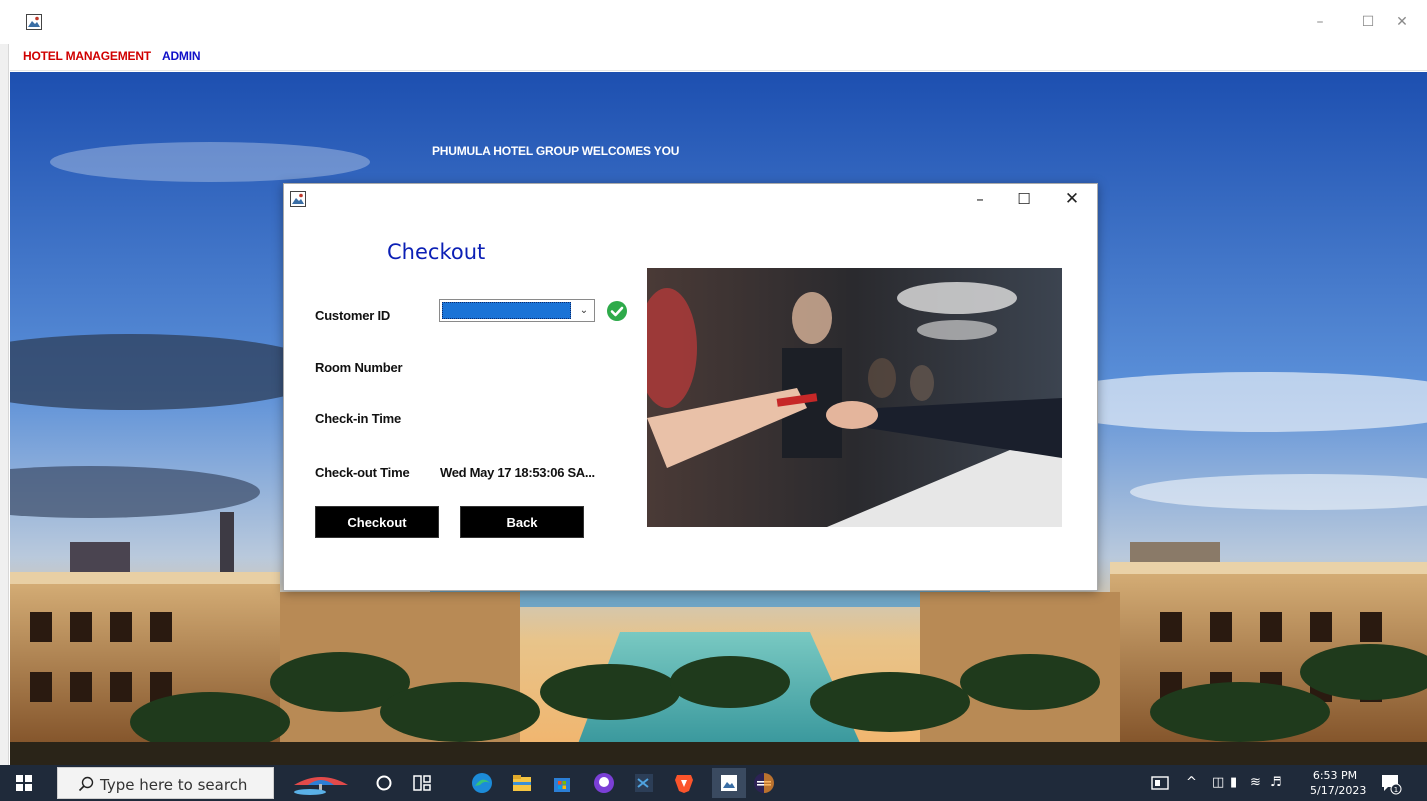 This screenshot has width=1427, height=801. Describe the element at coordinates (1335, 775) in the screenshot. I see `clock-time: 6:53 PM` at that location.